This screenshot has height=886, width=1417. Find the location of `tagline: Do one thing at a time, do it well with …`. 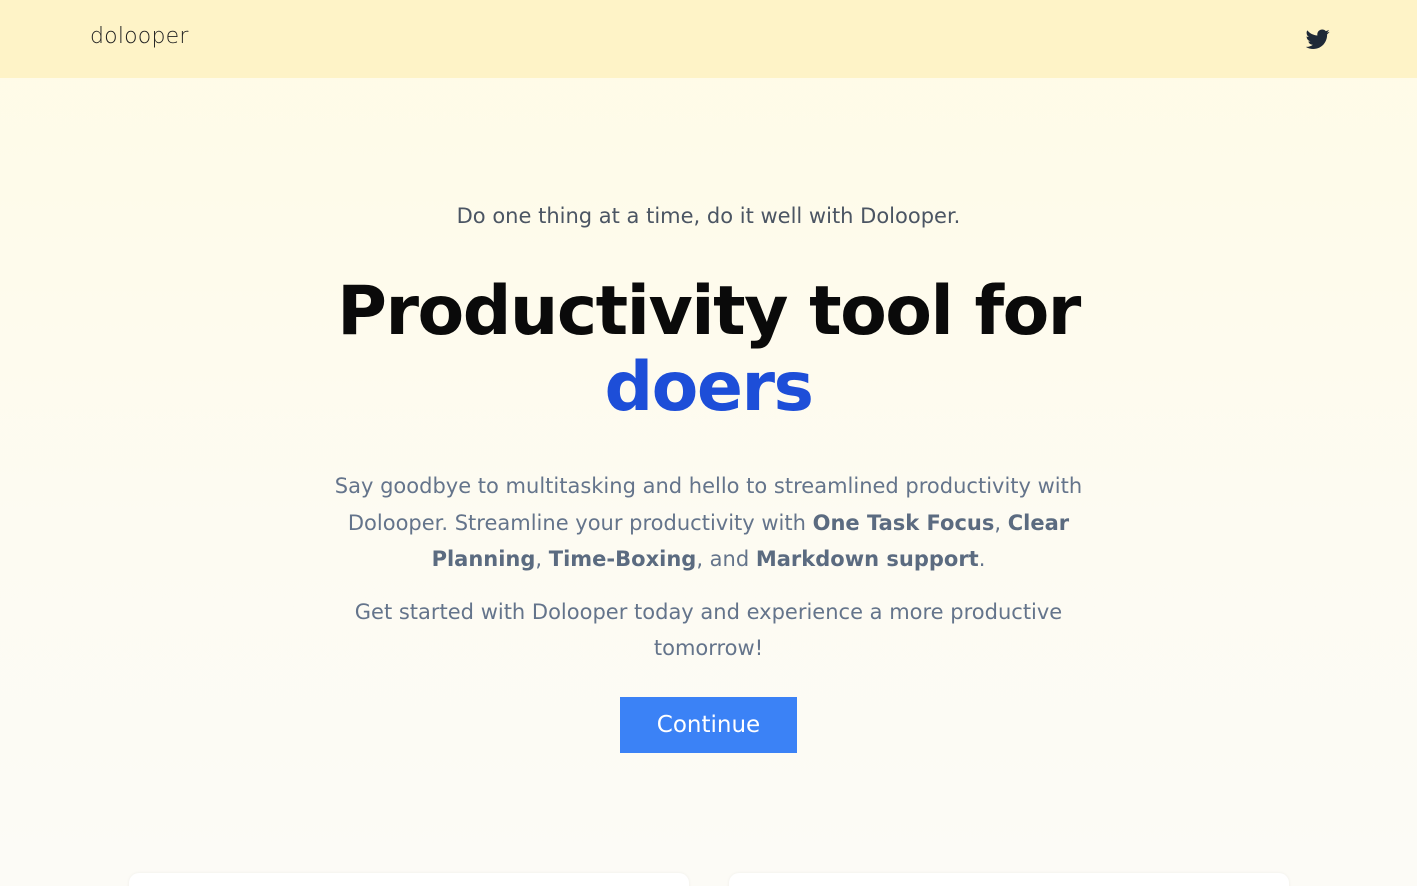

tagline: Do one thing at a time, do it well with … is located at coordinates (708, 216).